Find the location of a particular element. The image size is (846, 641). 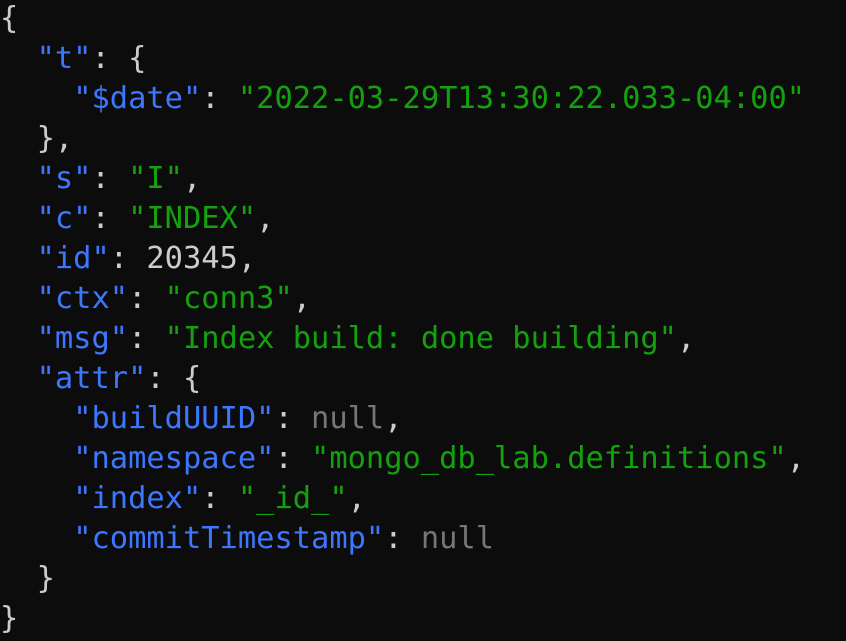

line-date: "$date": "2022-03-29T13:30:22.033-04:00" is located at coordinates (402, 99).